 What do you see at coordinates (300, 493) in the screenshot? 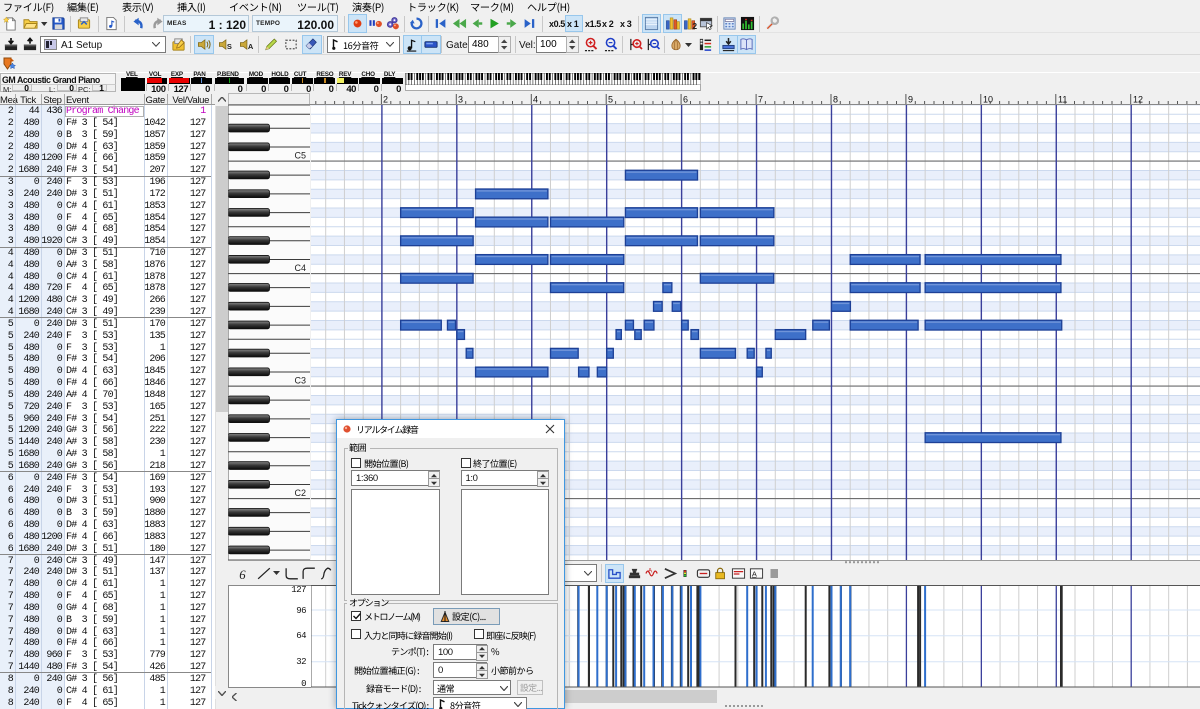
I see `svg-text: C2` at bounding box center [300, 493].